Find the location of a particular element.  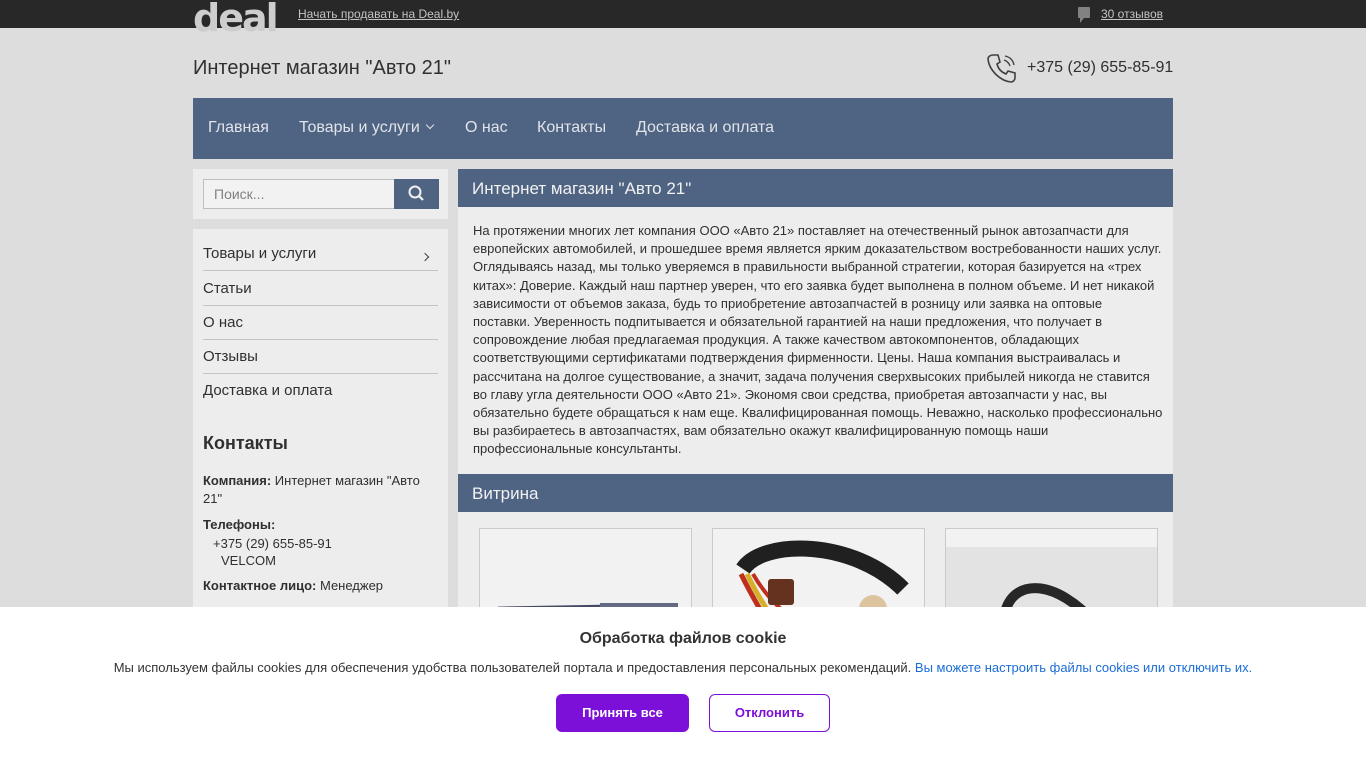

decline-button: Отклонить is located at coordinates (769, 713).